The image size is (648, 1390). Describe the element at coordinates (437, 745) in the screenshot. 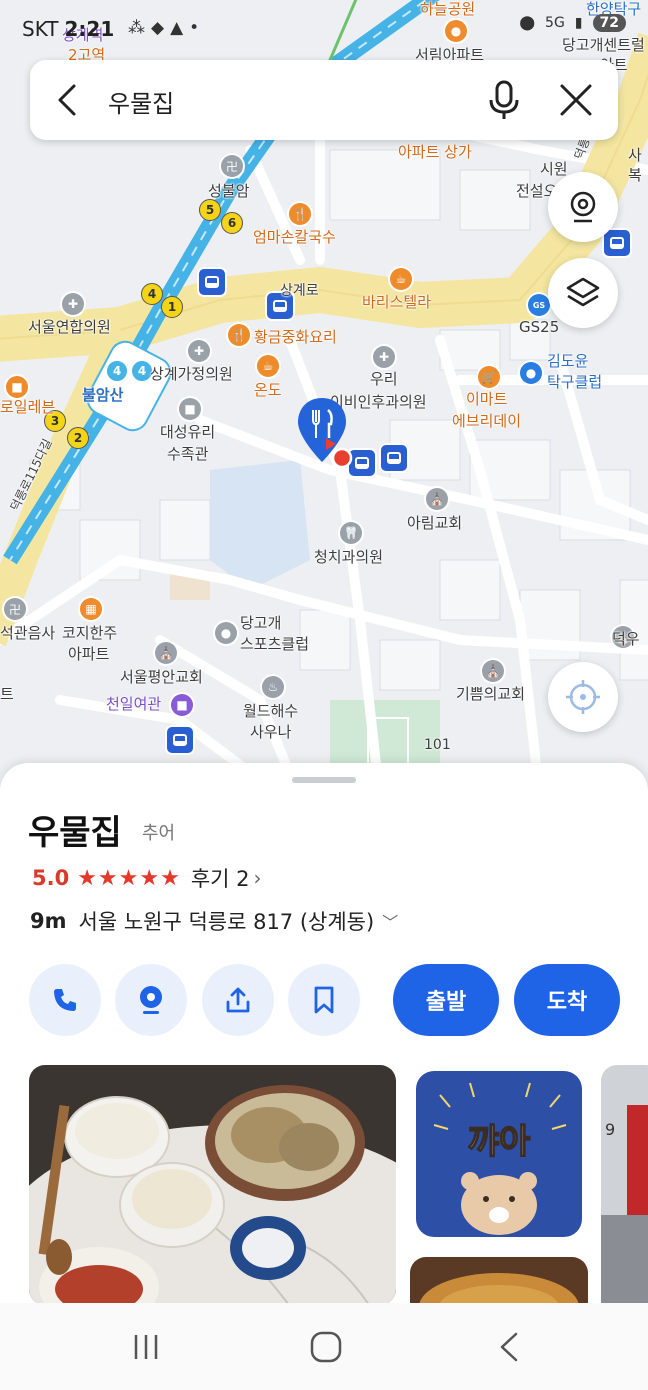

I see `map-label: 101` at that location.